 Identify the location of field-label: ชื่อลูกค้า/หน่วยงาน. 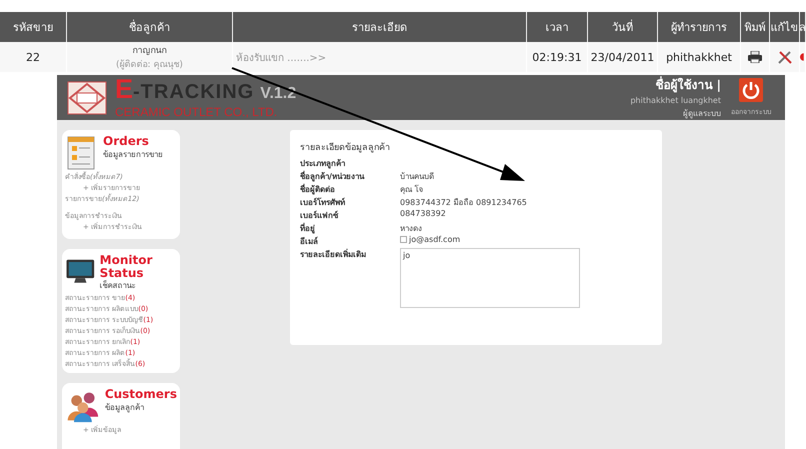
(333, 176).